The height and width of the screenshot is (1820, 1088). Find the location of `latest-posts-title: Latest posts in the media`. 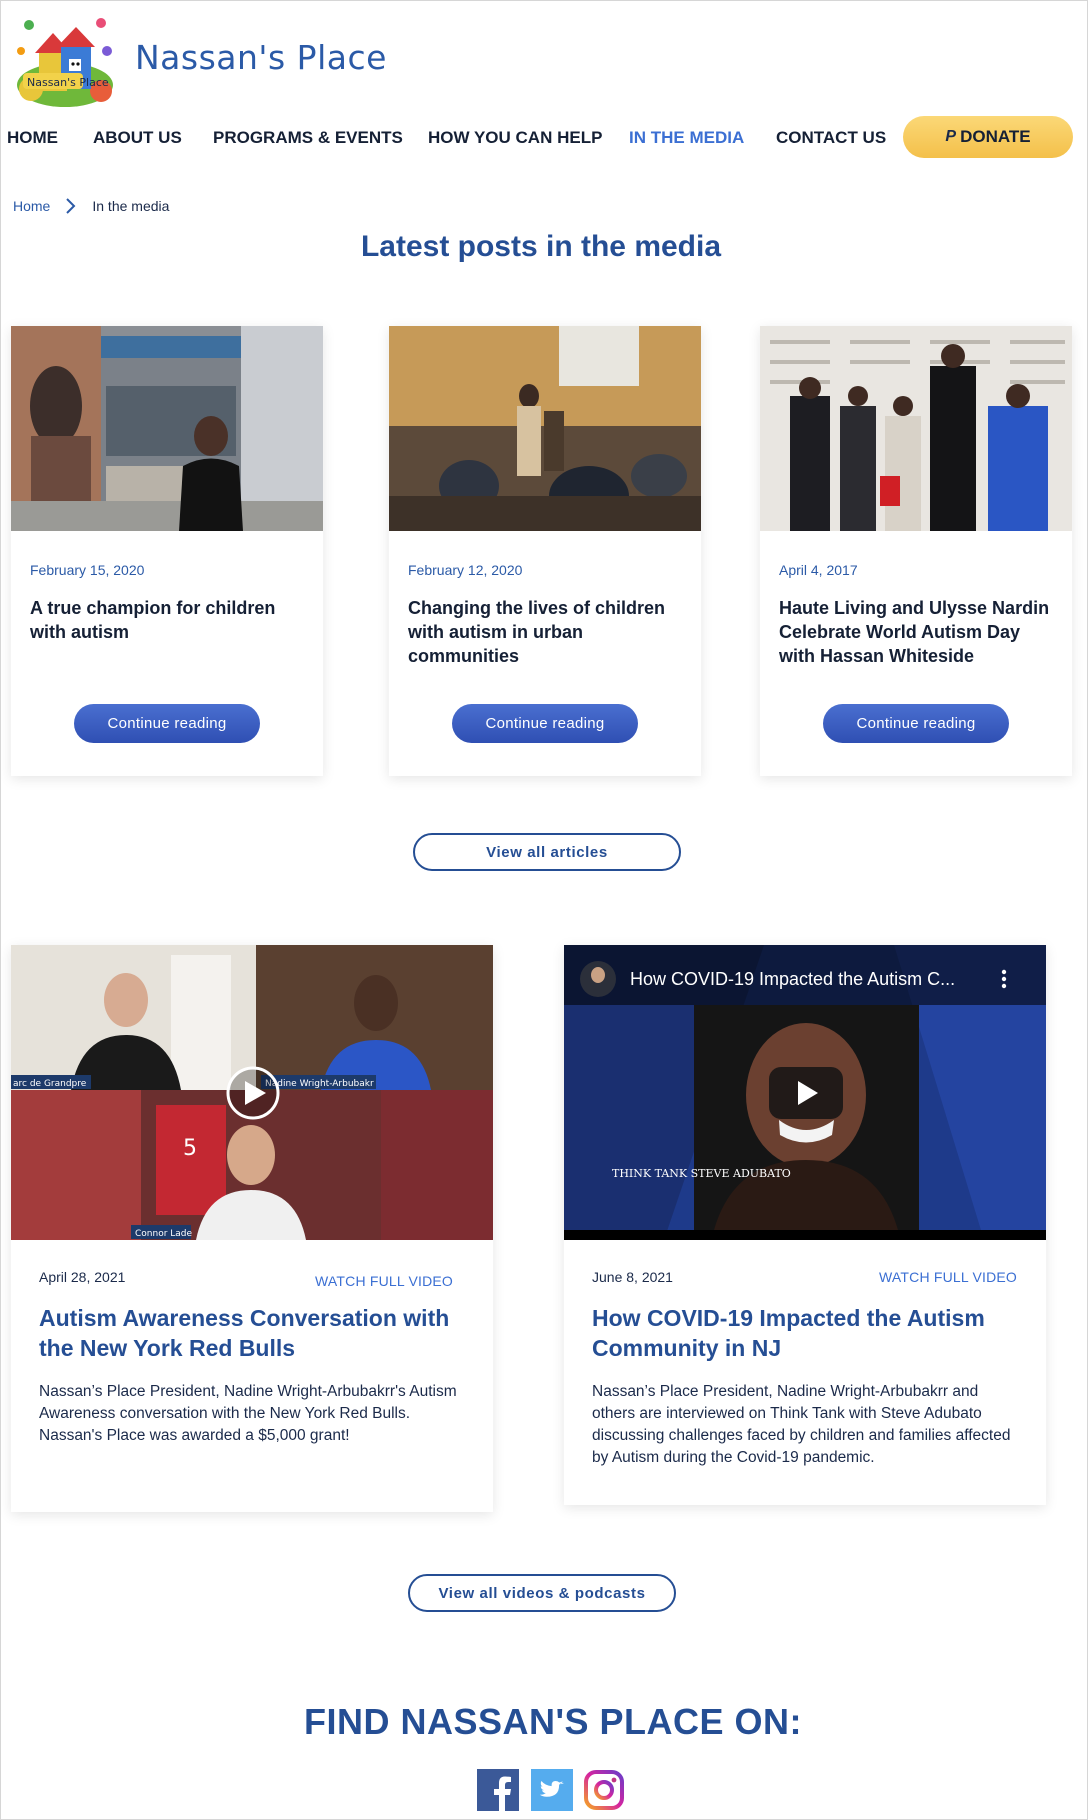

latest-posts-title: Latest posts in the media is located at coordinates (541, 246).